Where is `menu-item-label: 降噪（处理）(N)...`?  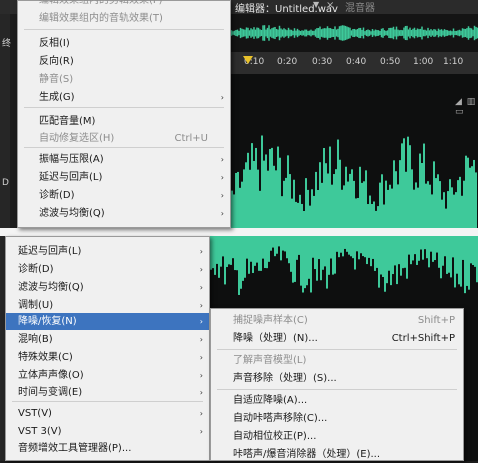
menu-item-label: 降噪（处理）(N)... is located at coordinates (275, 338).